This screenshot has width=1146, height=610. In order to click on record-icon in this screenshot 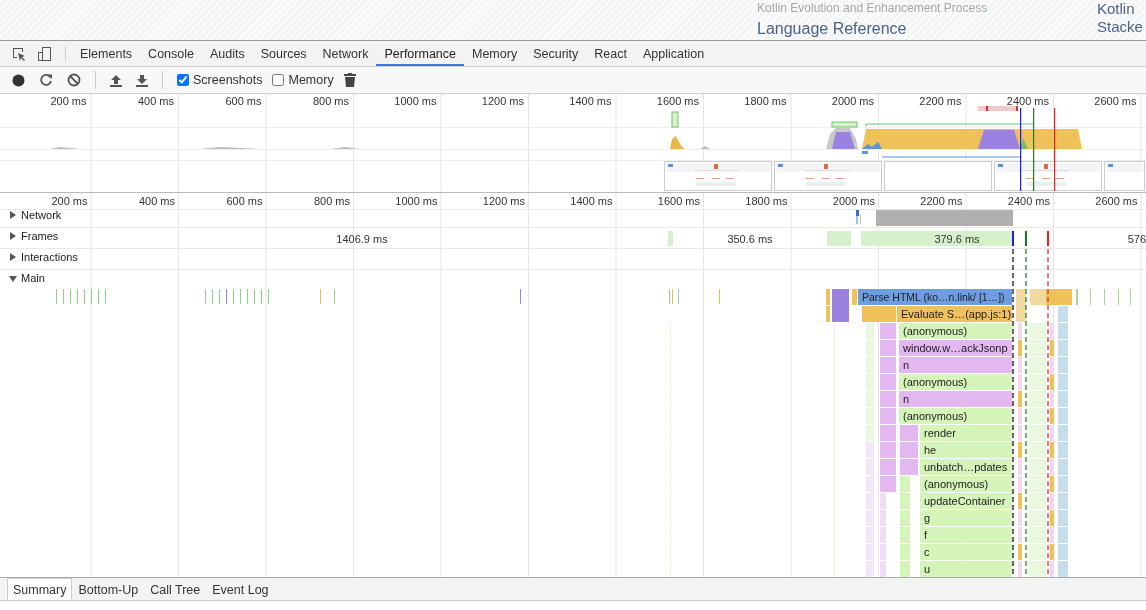, I will do `click(18, 80)`.